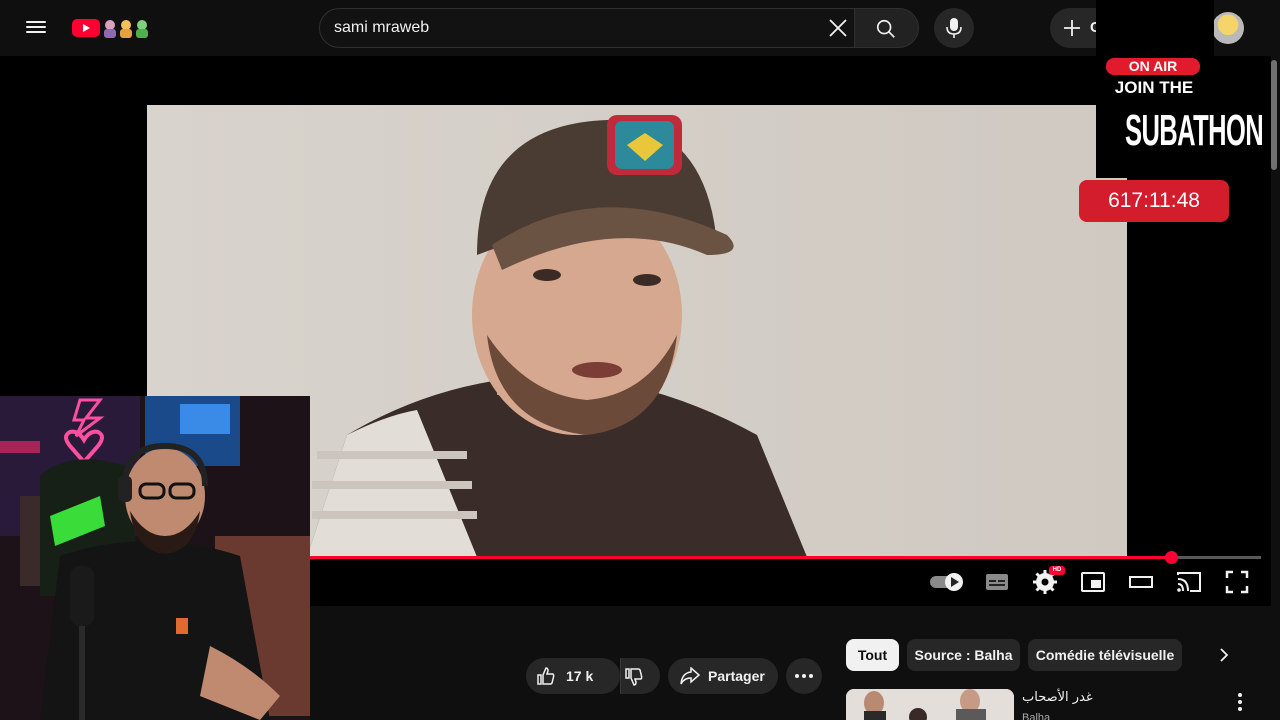 This screenshot has width=1280, height=720. I want to click on share-button: Partager, so click(723, 676).